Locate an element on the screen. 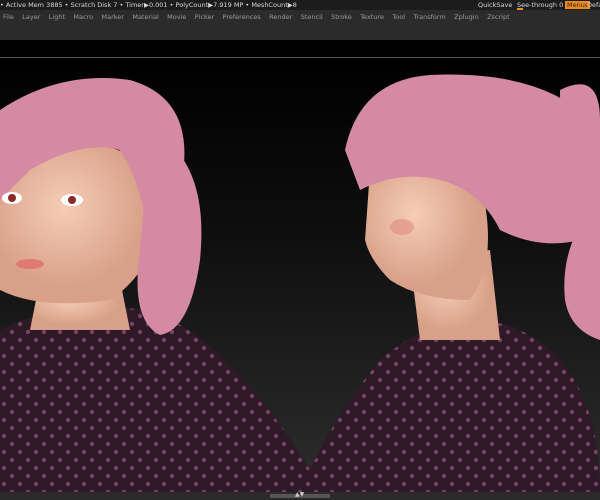  menu-movie: Movie is located at coordinates (176, 17).